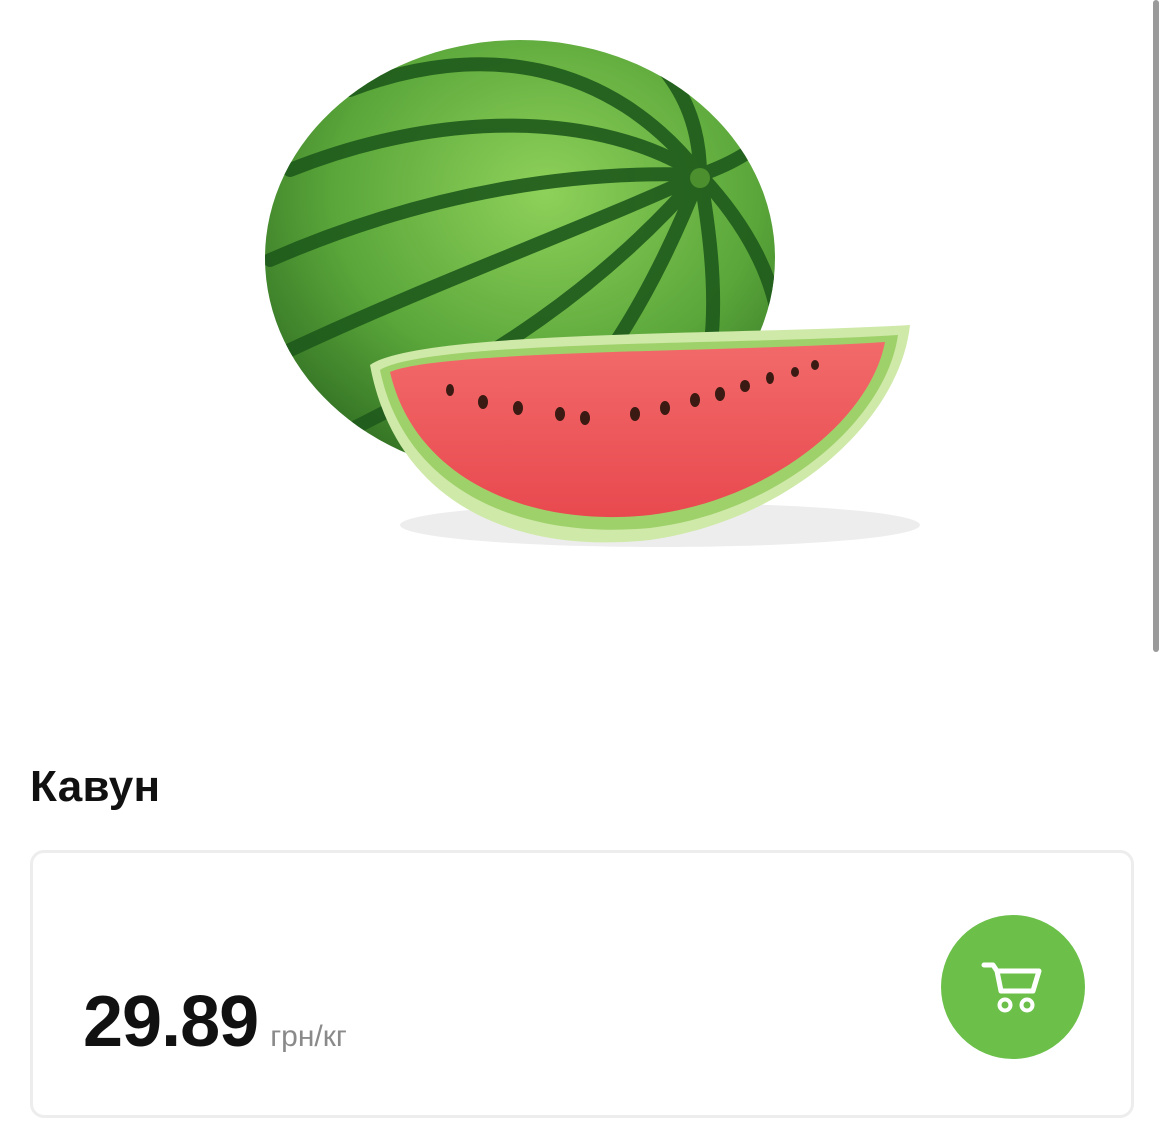 This screenshot has height=1132, width=1166. What do you see at coordinates (308, 1036) in the screenshot?
I see `price-unit: грн/кг` at bounding box center [308, 1036].